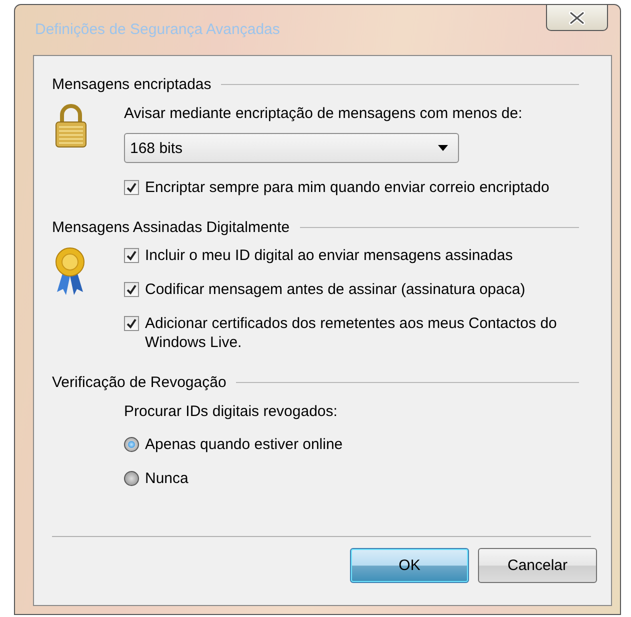  I want to click on section-heading: Verificação de Revogação, so click(139, 382).